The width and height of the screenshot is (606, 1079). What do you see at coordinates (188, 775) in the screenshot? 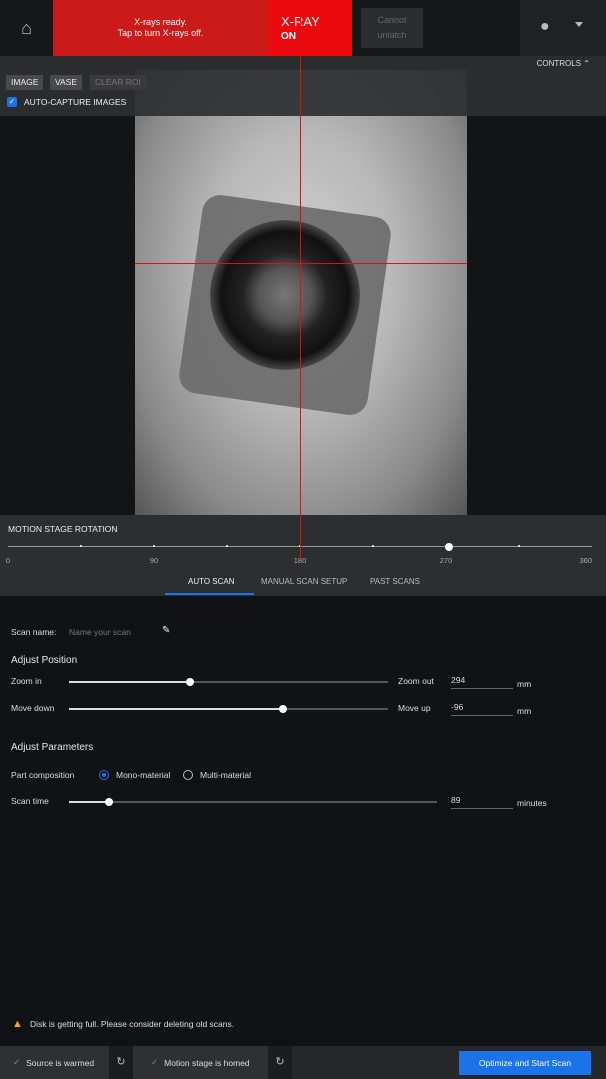
I see `multi-material-radio` at bounding box center [188, 775].